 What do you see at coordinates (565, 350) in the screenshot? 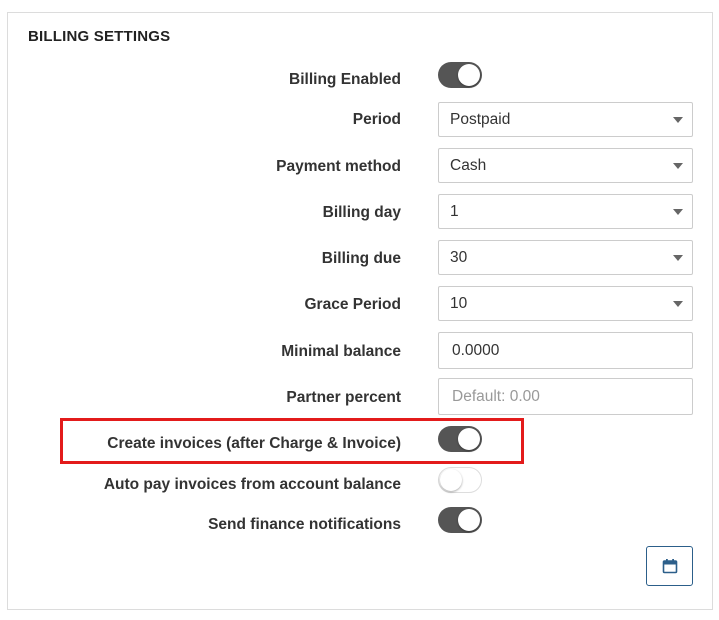
I see `minimal-balance-input` at bounding box center [565, 350].